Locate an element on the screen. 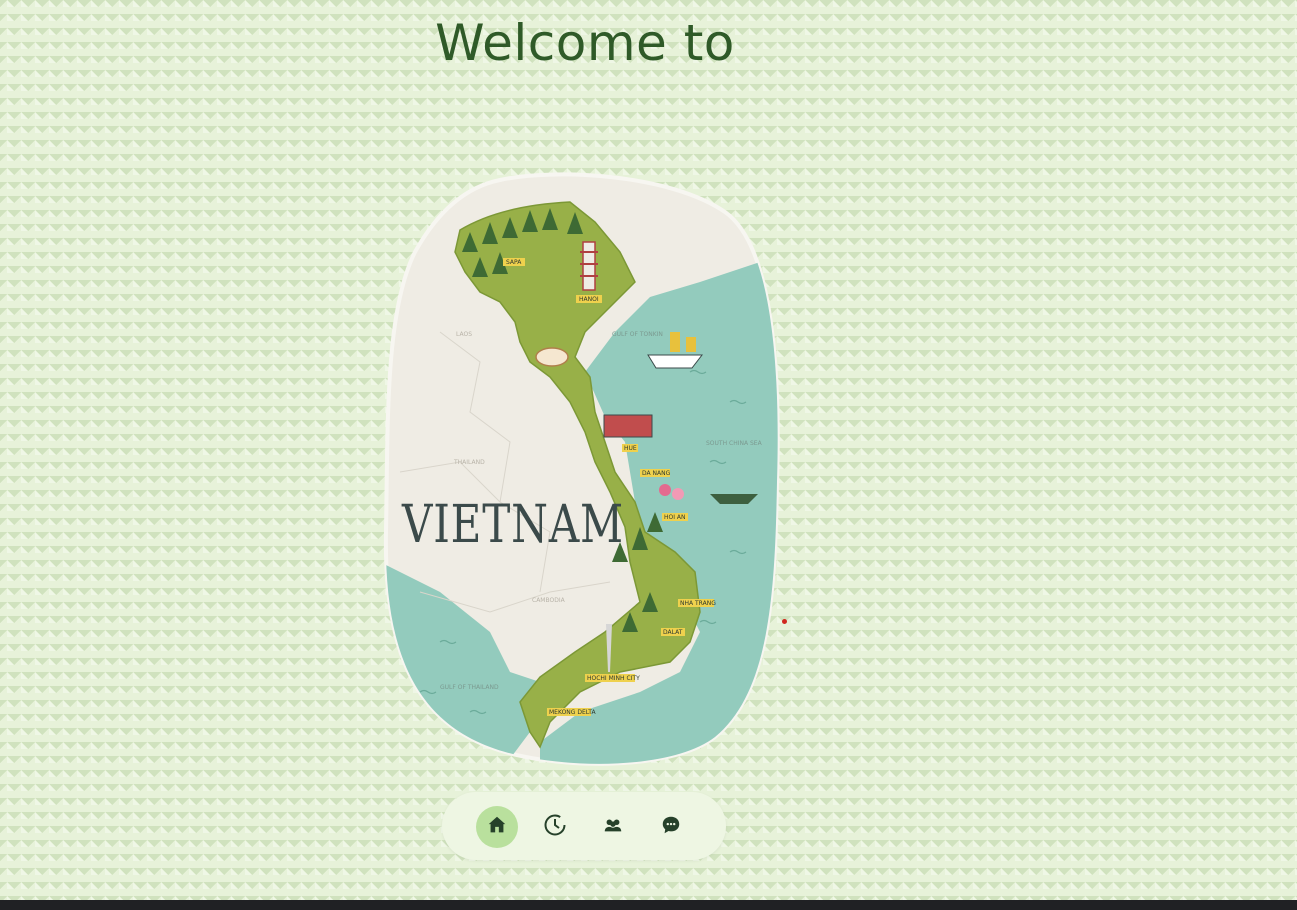 The height and width of the screenshot is (910, 1297). label-mekong: MEKONG DELTA is located at coordinates (572, 712).